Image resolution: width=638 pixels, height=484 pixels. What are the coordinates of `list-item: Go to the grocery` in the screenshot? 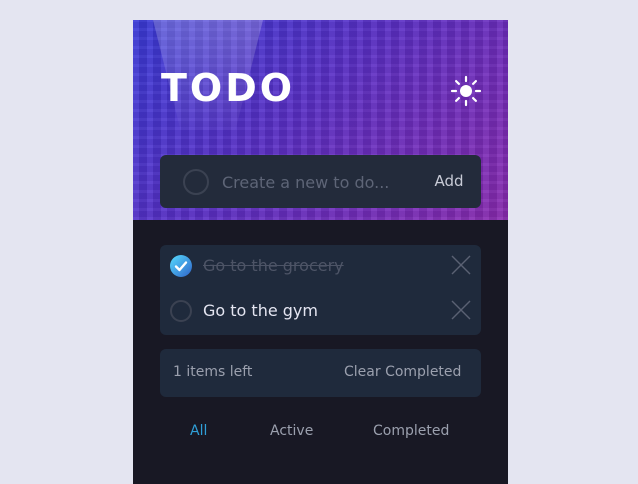 It's located at (320, 267).